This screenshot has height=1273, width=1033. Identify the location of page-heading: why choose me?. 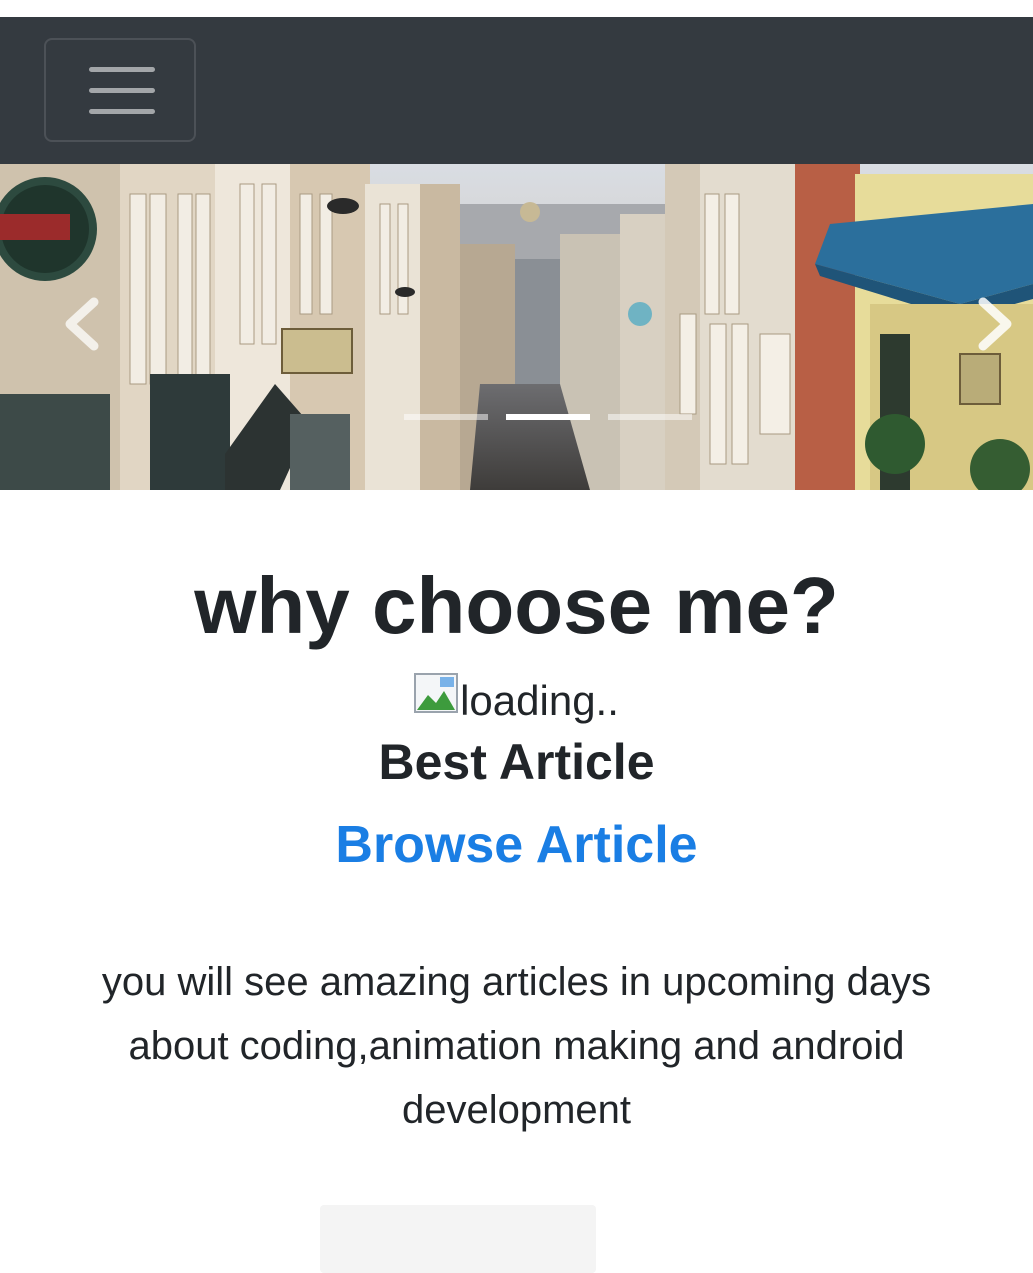
(516, 605).